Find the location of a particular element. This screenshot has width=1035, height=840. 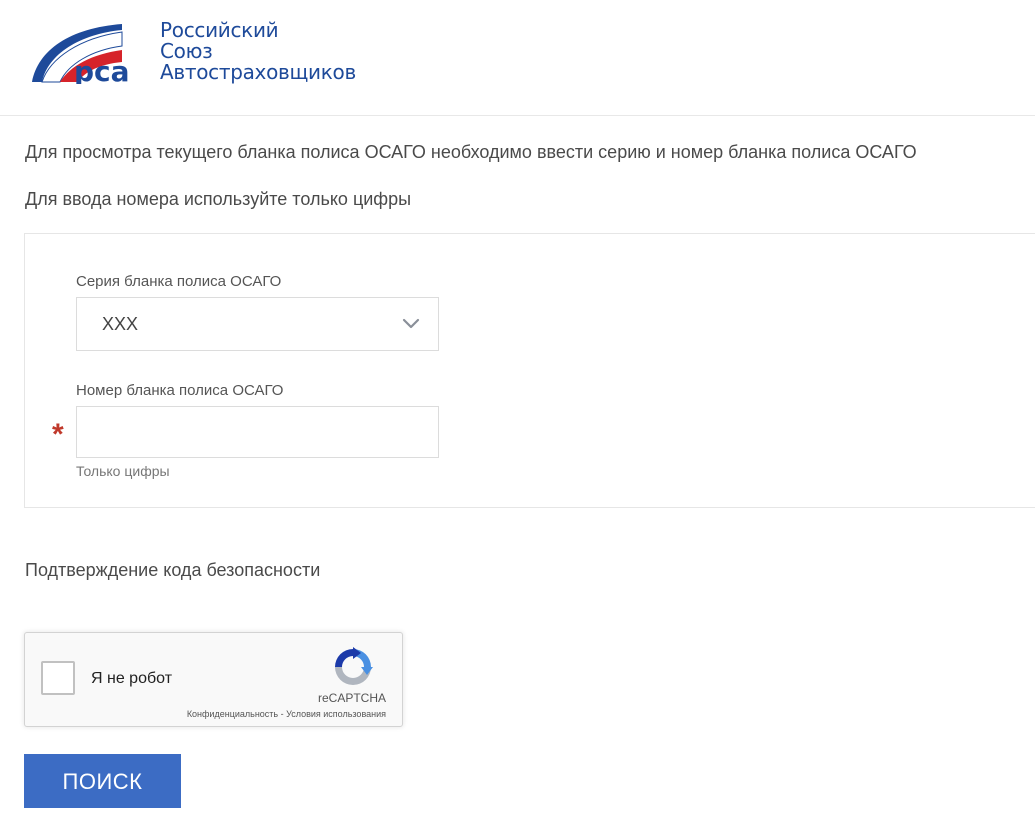

logo-line: Союз is located at coordinates (186, 51).